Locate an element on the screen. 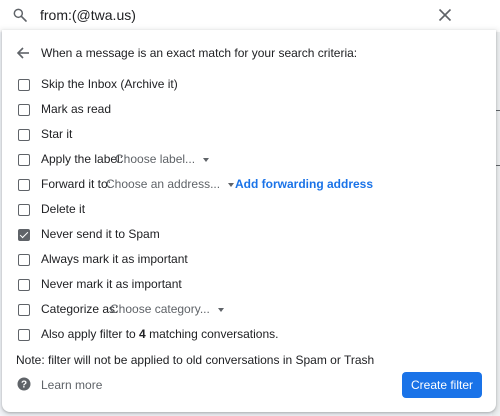 The height and width of the screenshot is (416, 500). option-never-important: Never mark it as important is located at coordinates (249, 285).